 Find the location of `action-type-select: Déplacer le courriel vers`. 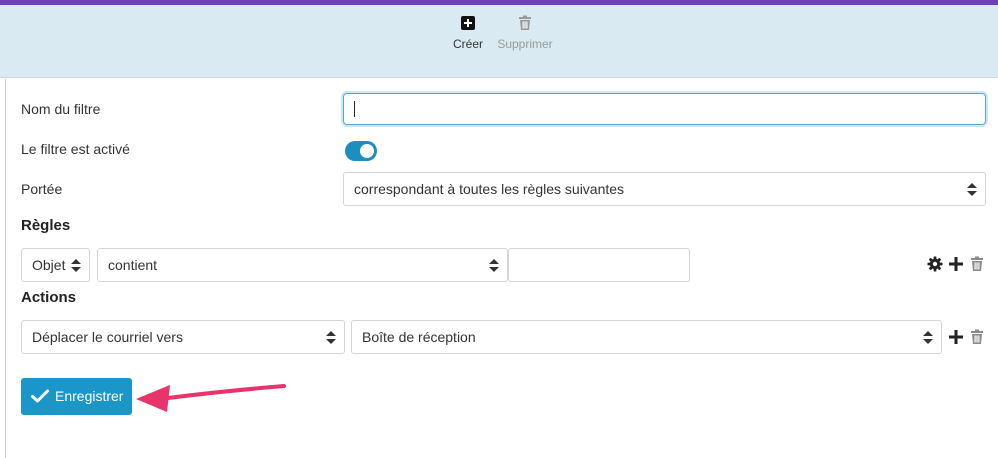

action-type-select: Déplacer le courriel vers is located at coordinates (183, 337).